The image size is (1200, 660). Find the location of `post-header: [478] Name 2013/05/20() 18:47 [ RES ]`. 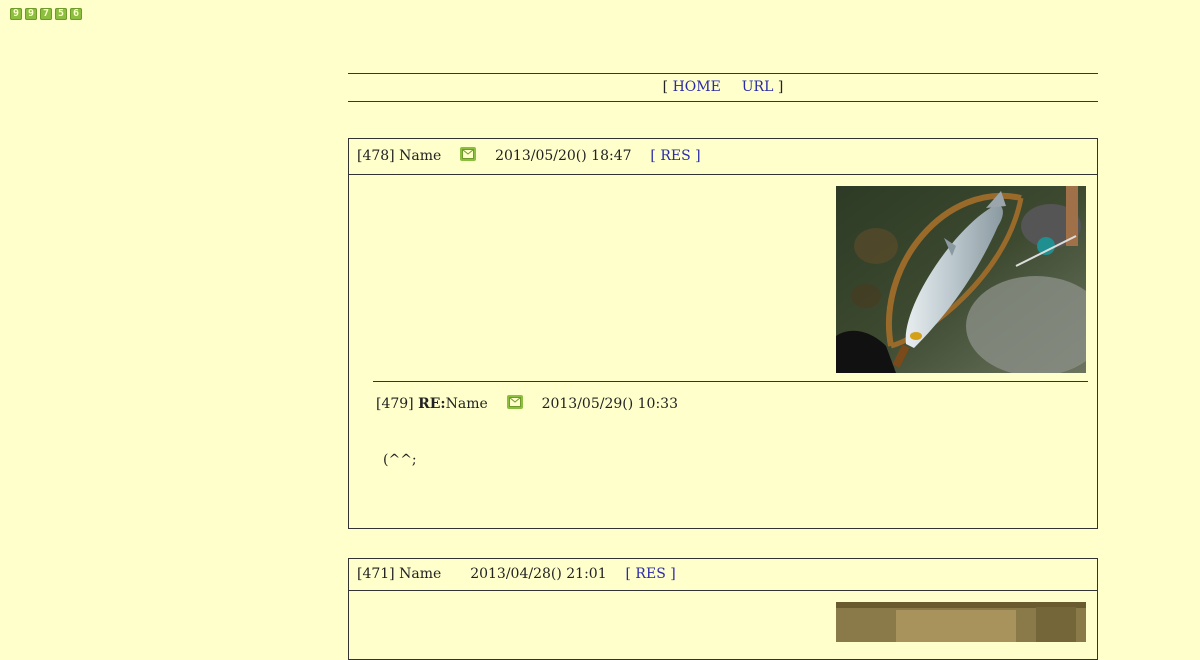

post-header: [478] Name 2013/05/20() 18:47 [ RES ] is located at coordinates (723, 157).